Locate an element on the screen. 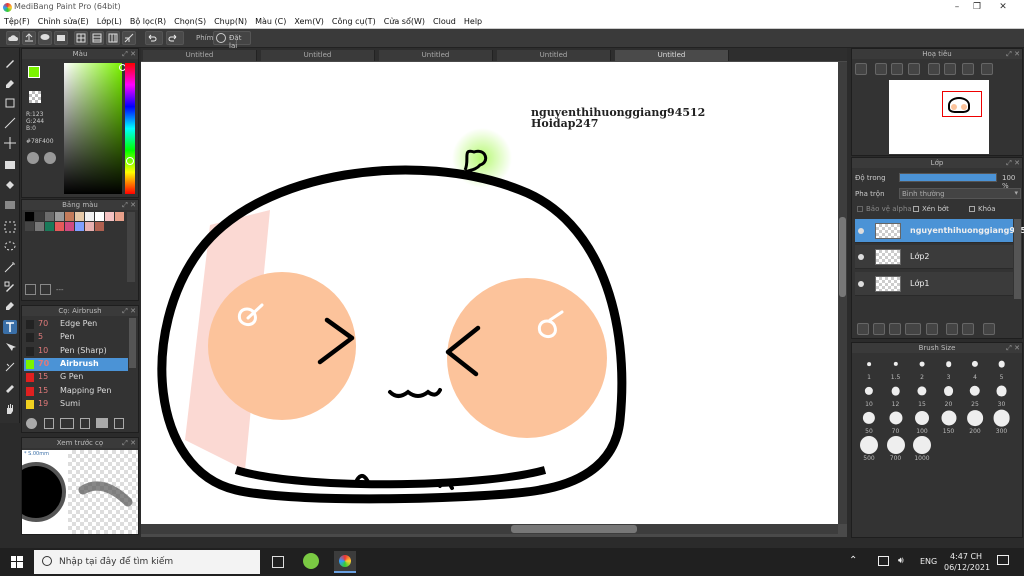  layer-row-text: nguyenthihuonggiang94512 is located at coordinates (939, 231).